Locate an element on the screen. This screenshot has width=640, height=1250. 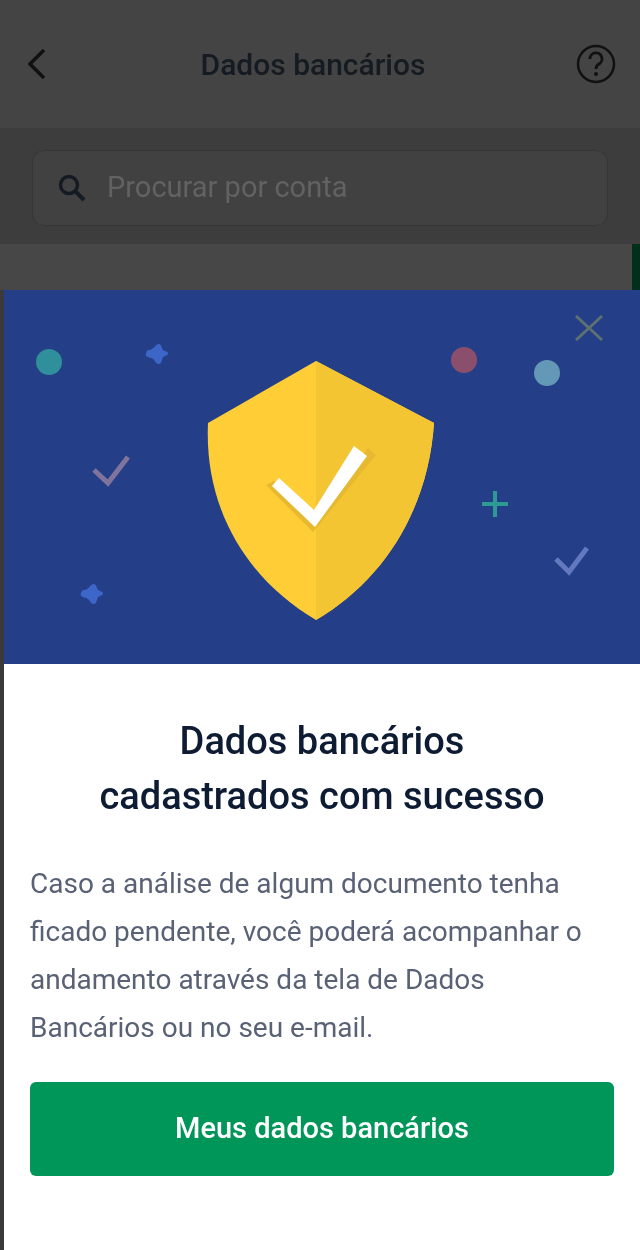
shield-check-icon is located at coordinates (321, 490).